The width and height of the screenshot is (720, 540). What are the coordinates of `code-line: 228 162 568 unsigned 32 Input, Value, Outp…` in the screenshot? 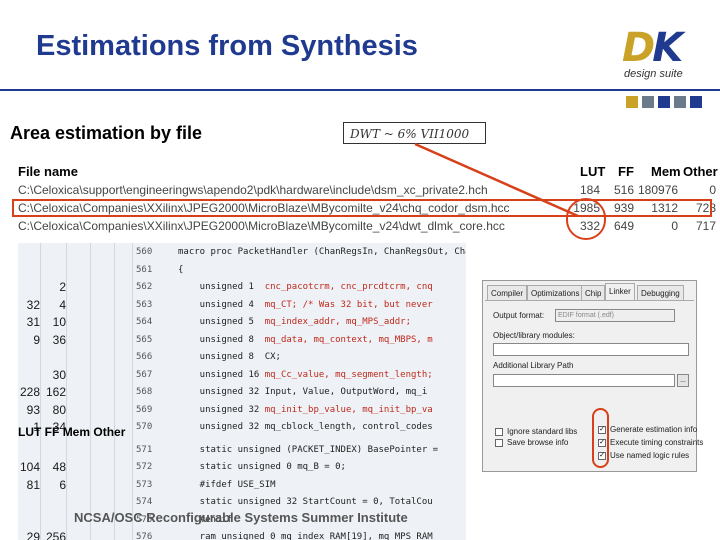 It's located at (242, 392).